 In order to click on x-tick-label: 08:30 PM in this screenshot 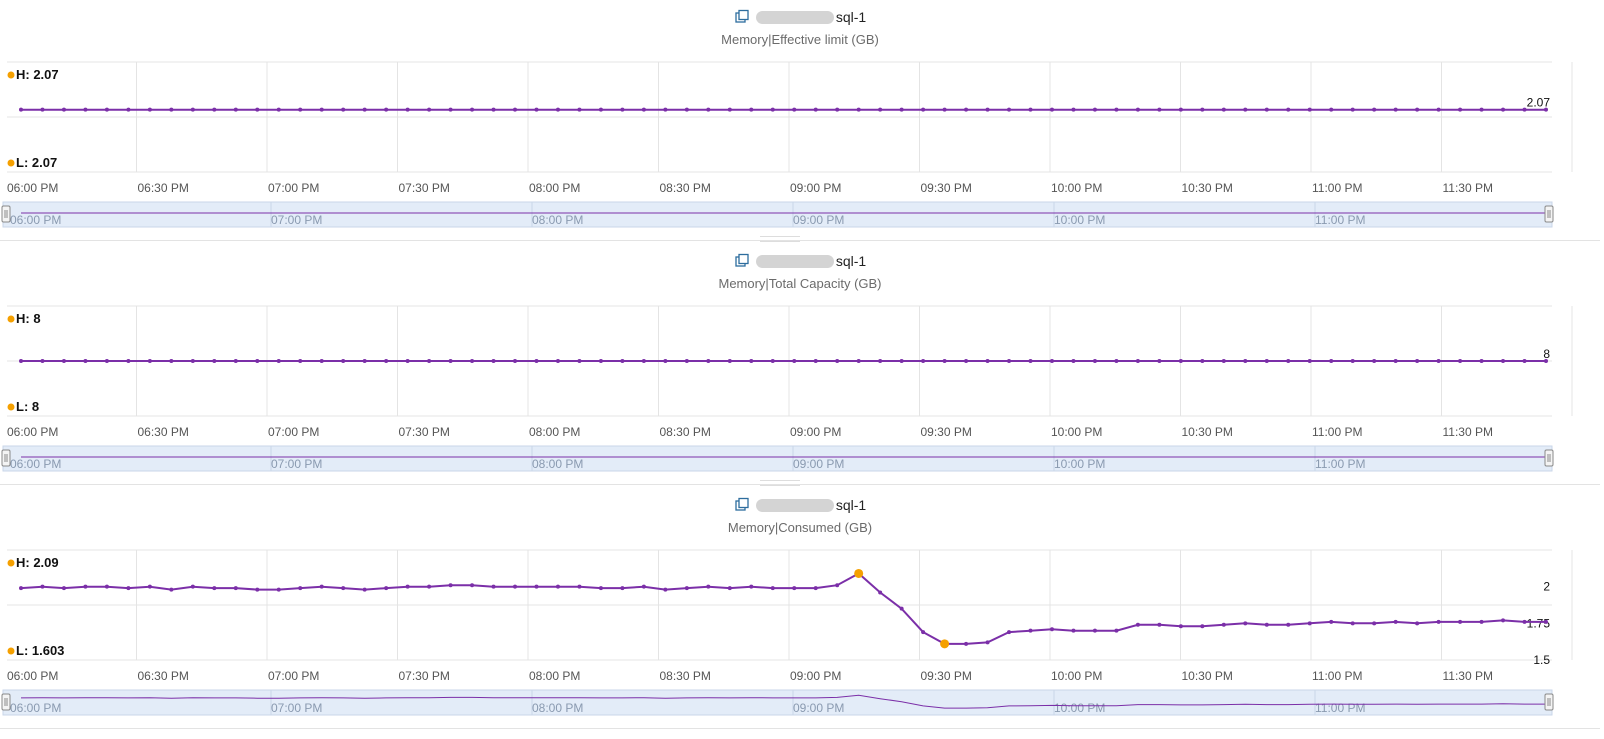, I will do `click(685, 676)`.